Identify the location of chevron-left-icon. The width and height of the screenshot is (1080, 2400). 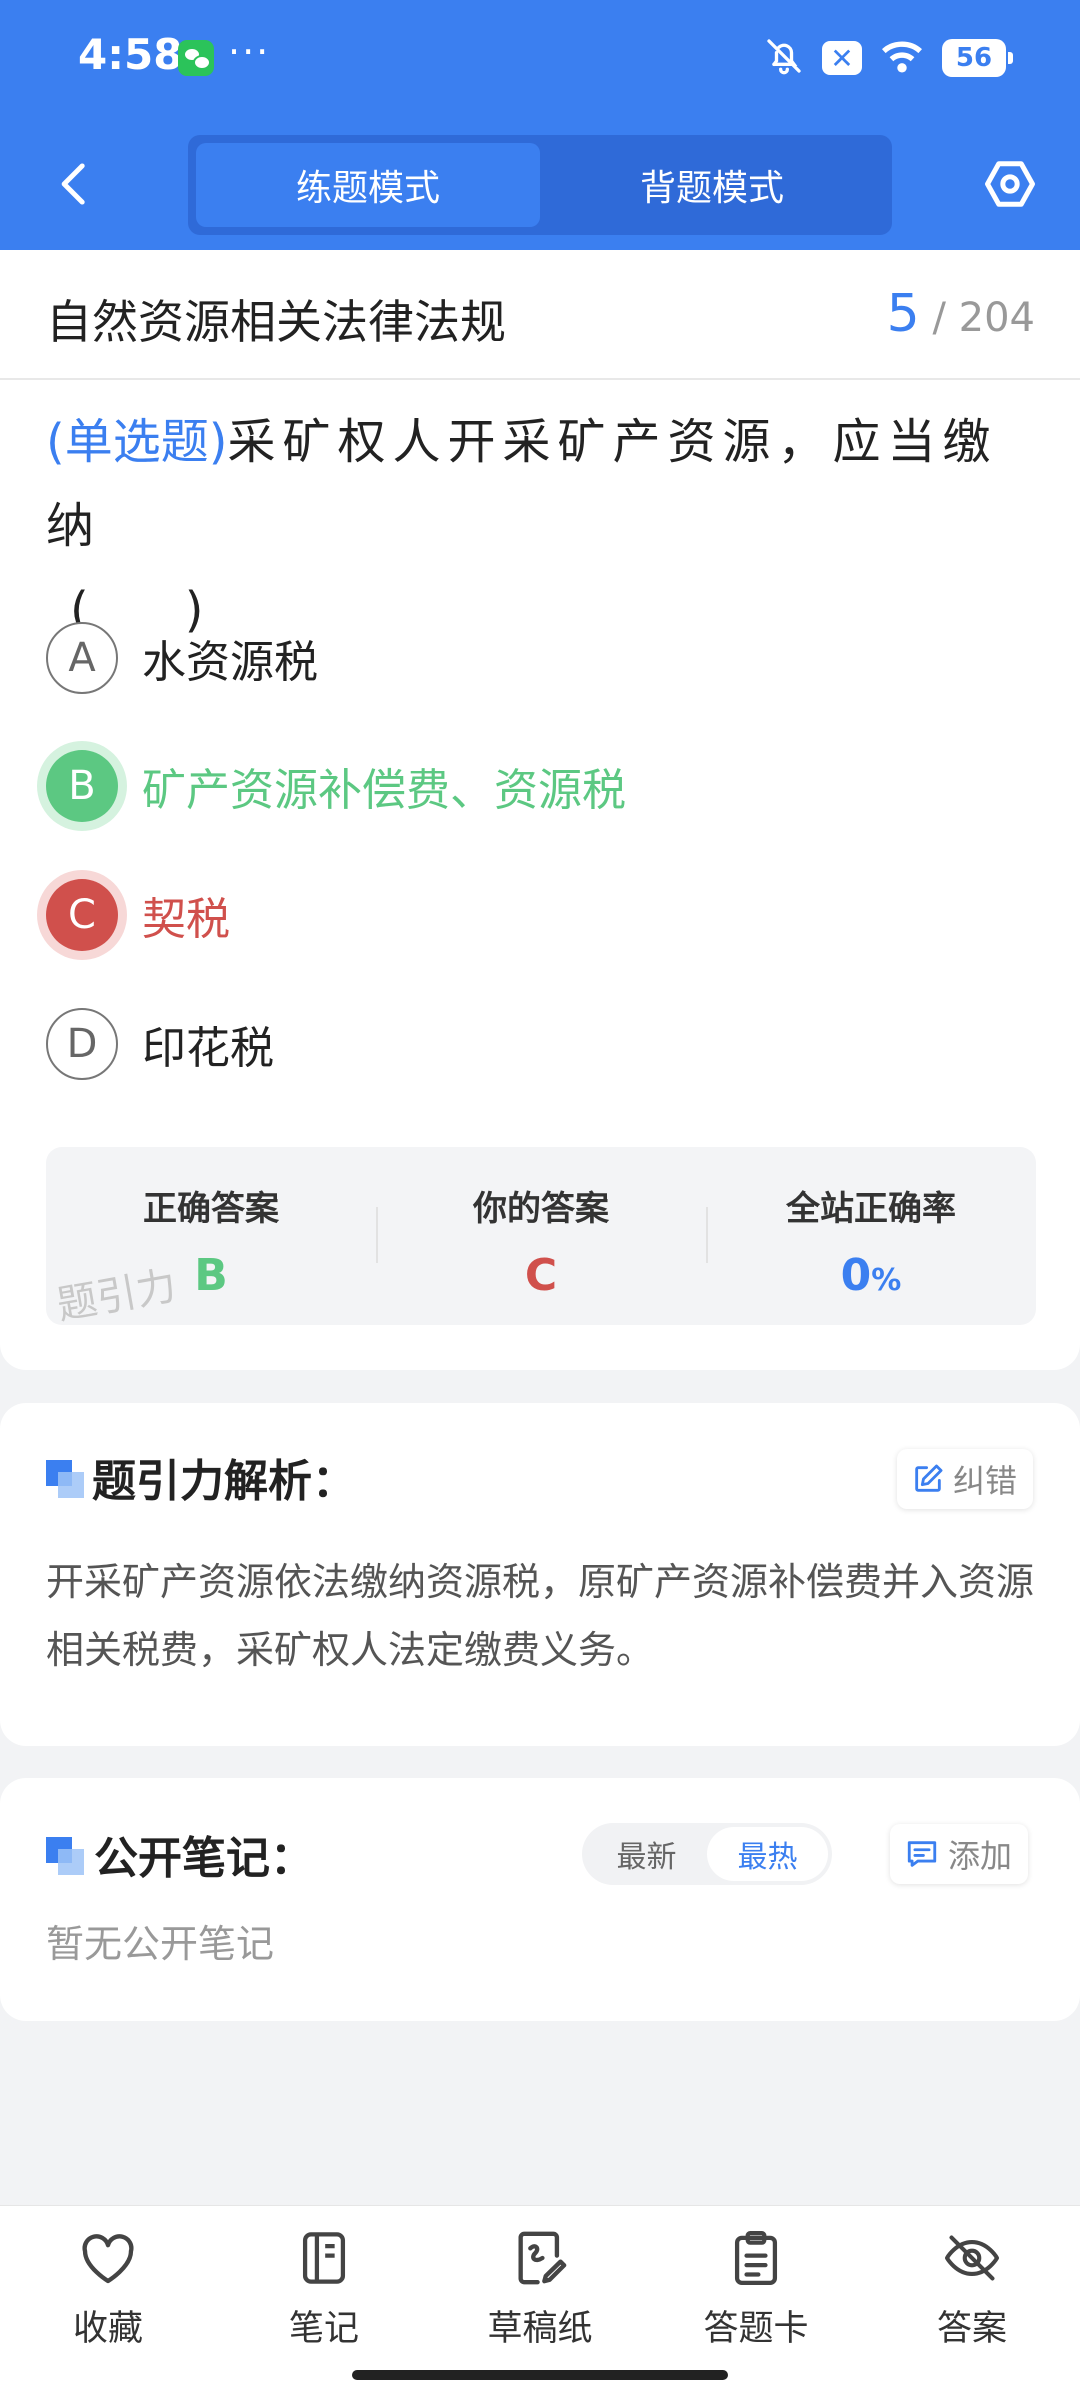
(73, 184).